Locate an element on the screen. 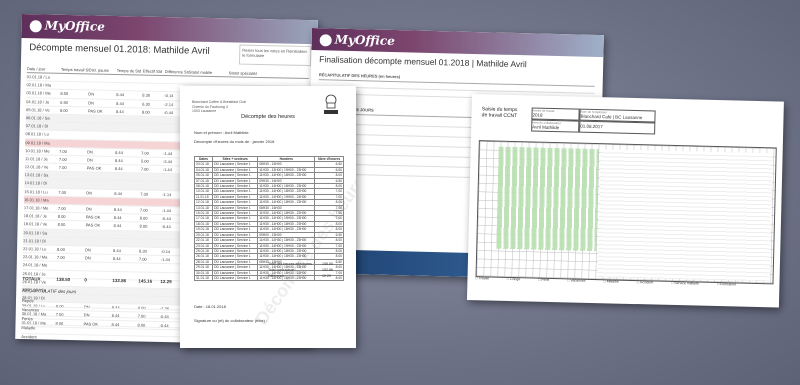 This screenshot has width=800, height=385. table-cell: 31.01.18 is located at coordinates (203, 278).